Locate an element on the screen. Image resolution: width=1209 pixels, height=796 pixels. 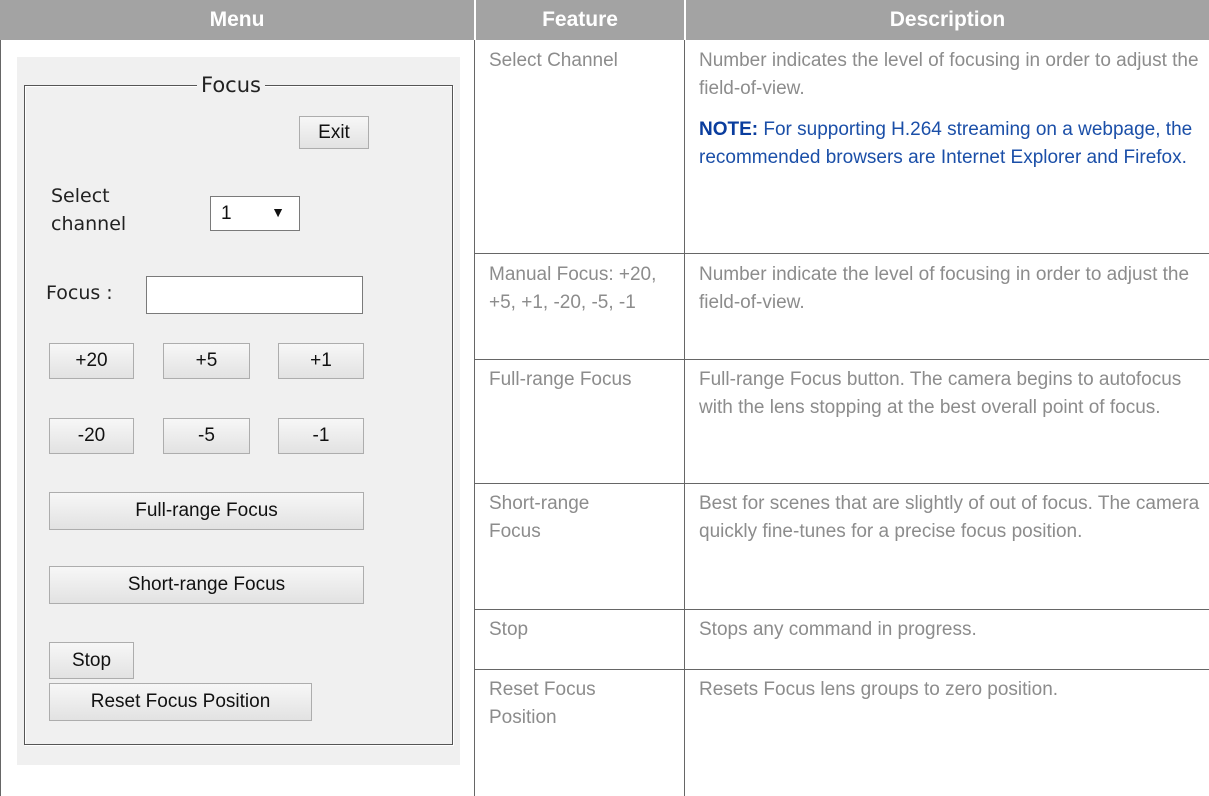
column-divider-menu is located at coordinates (474, 418).